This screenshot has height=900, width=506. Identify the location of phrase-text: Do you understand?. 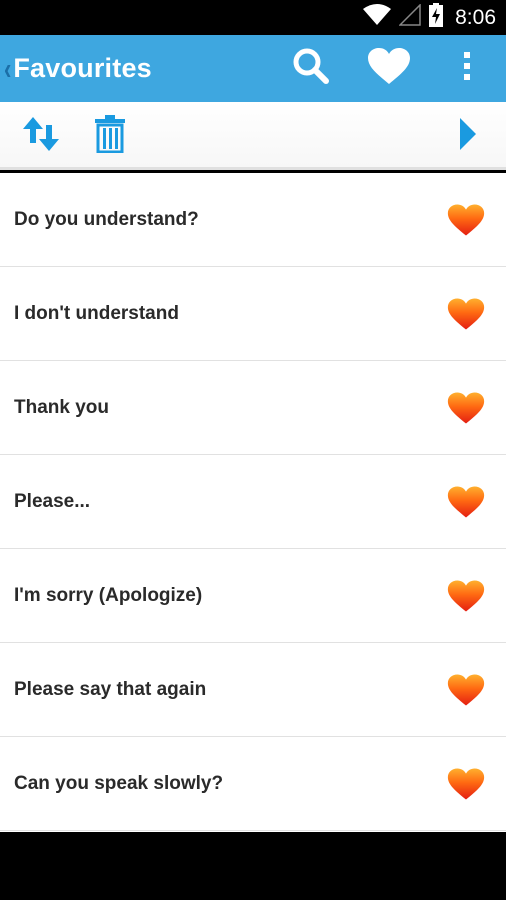
(106, 219).